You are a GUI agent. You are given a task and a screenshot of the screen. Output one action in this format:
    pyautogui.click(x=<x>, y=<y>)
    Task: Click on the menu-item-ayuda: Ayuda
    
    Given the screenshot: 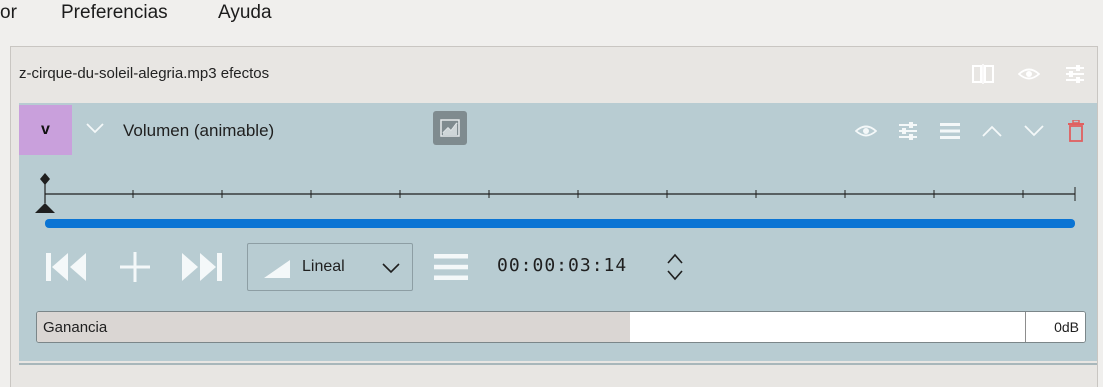 What is the action you would take?
    pyautogui.click(x=245, y=13)
    